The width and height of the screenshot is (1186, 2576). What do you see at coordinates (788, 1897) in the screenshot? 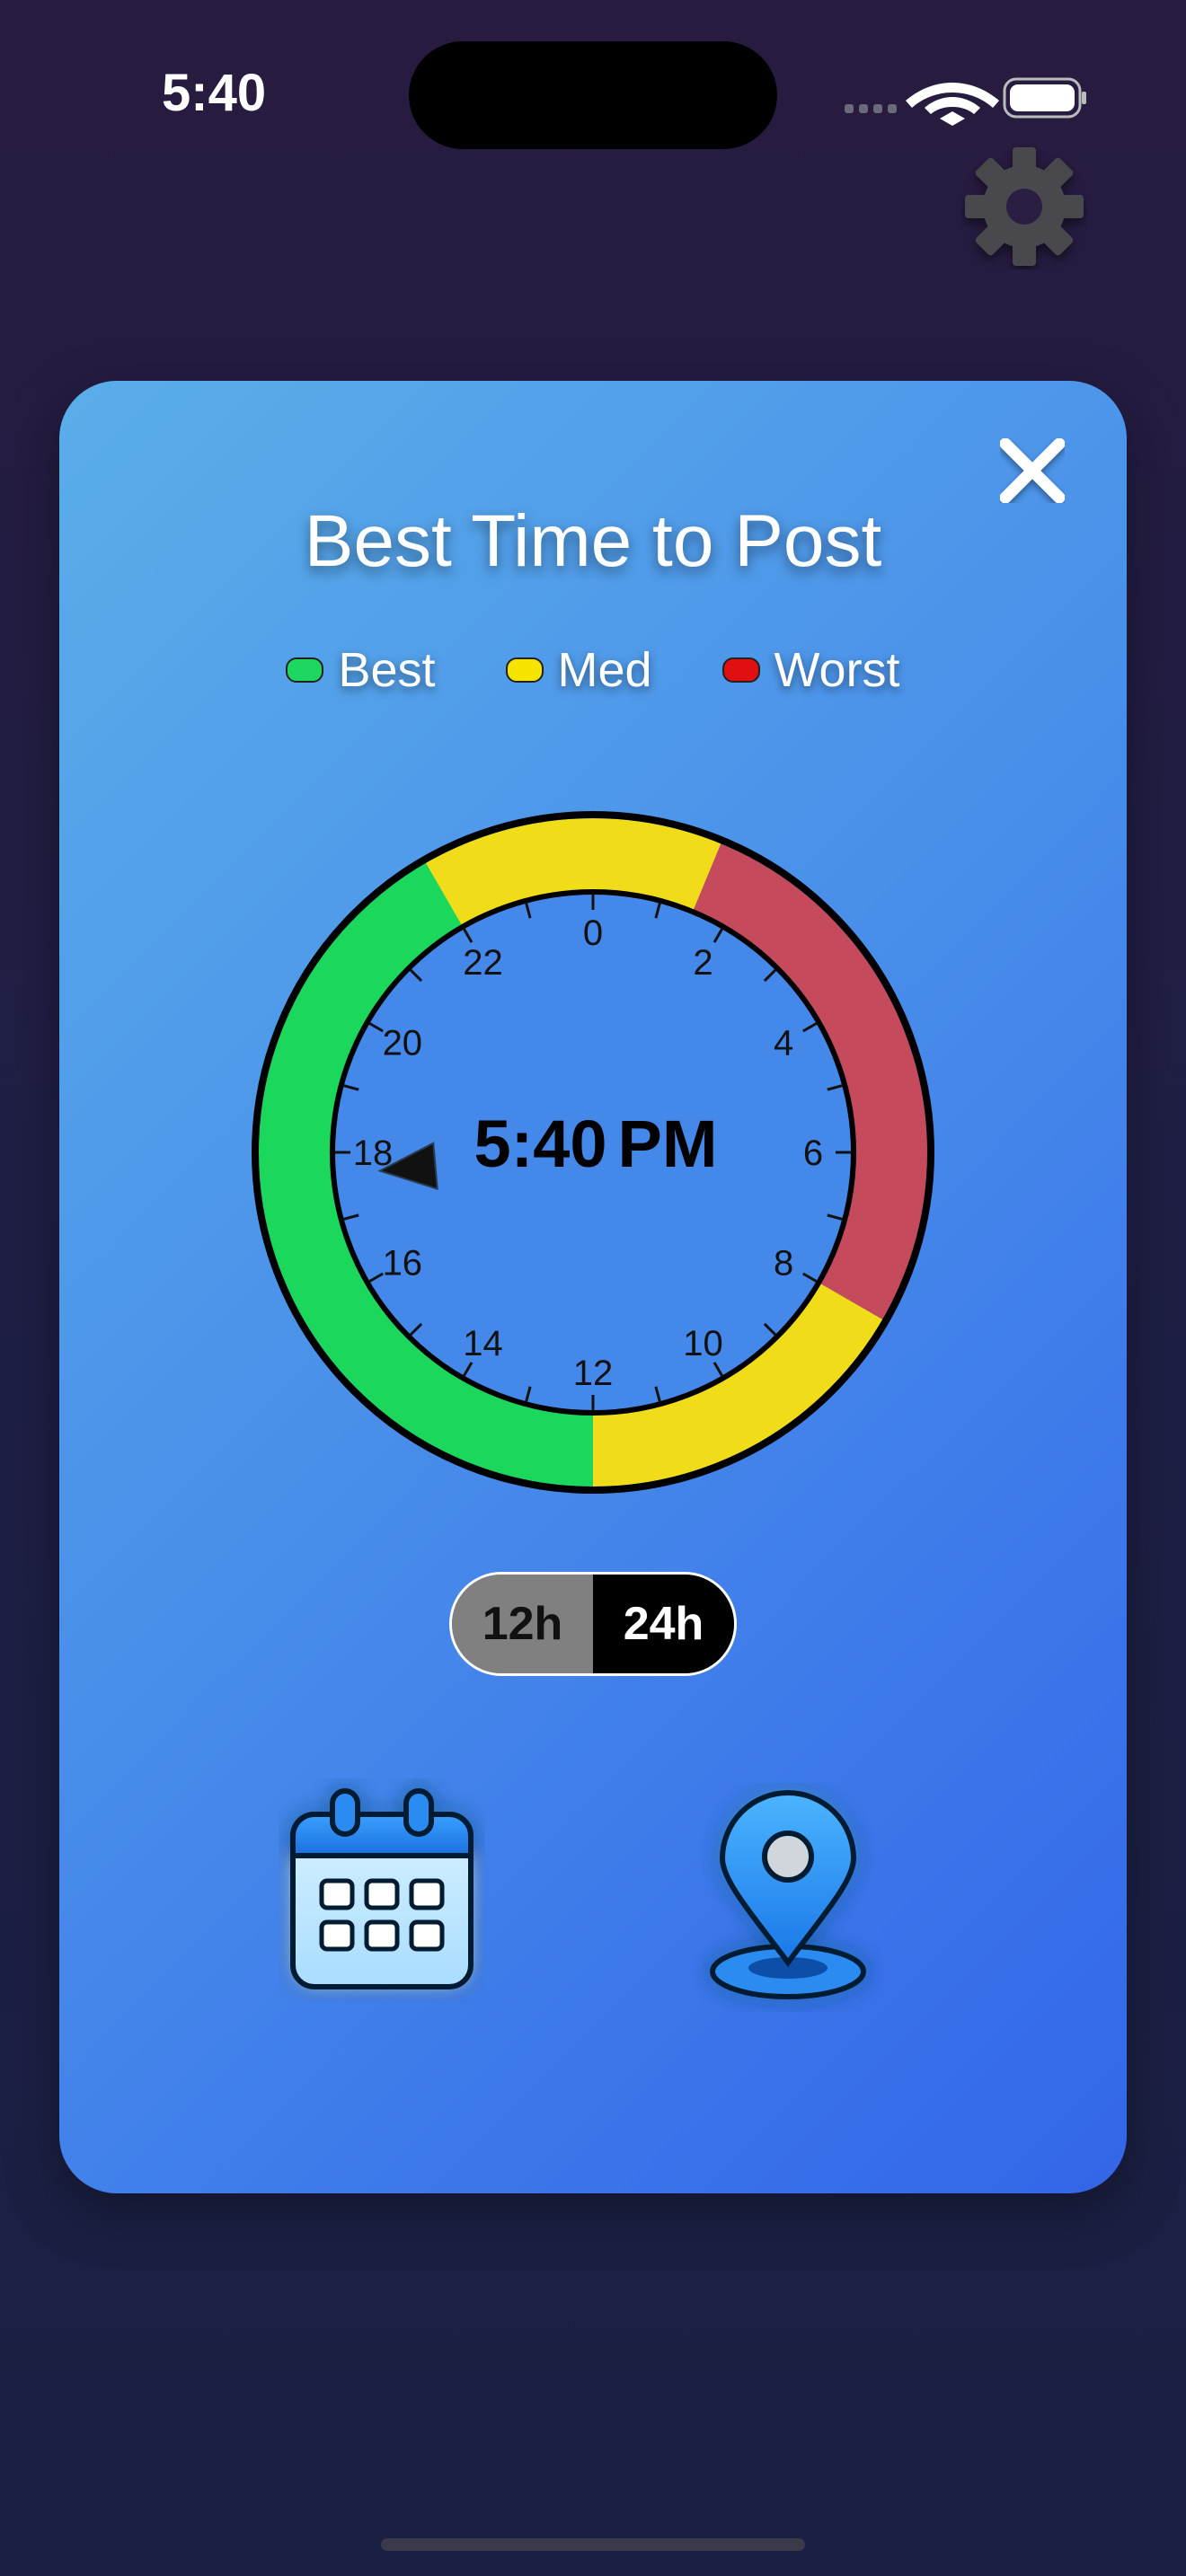
I see `location-pin-icon` at bounding box center [788, 1897].